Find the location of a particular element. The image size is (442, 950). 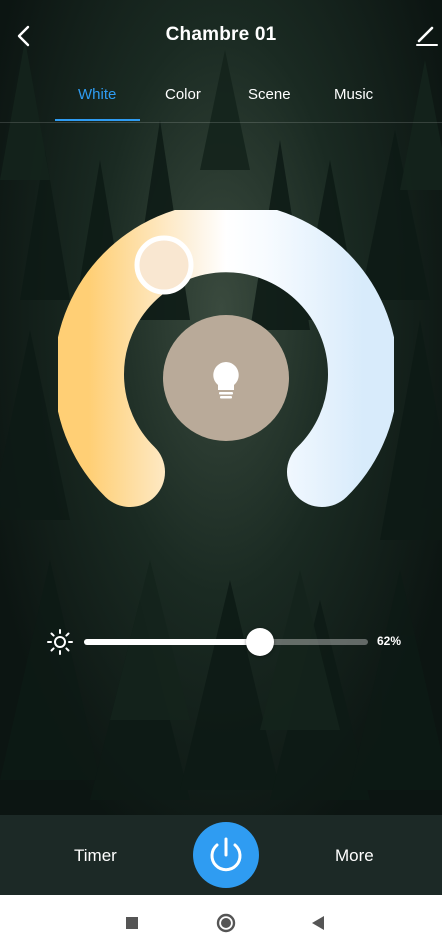

power-button is located at coordinates (226, 855).